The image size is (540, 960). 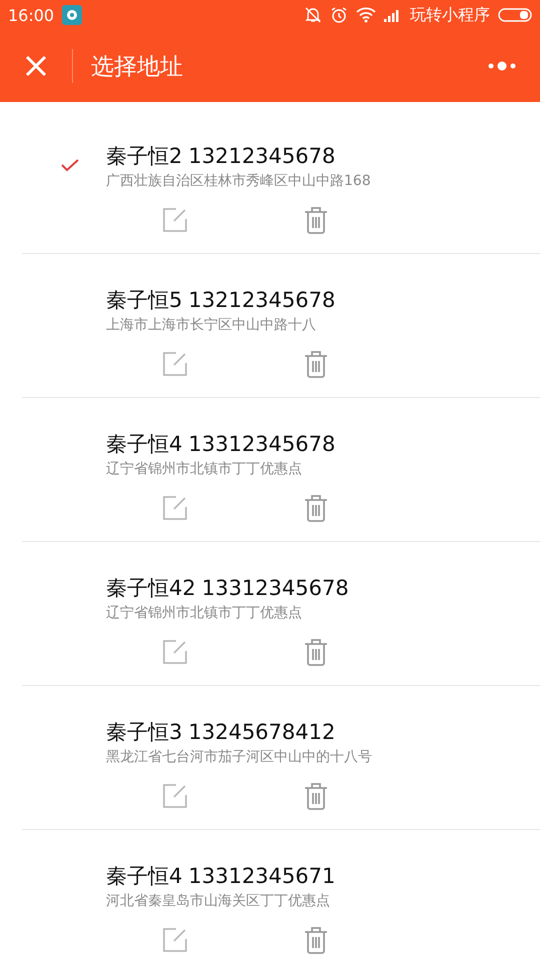 What do you see at coordinates (339, 15) in the screenshot?
I see `alarm-icon` at bounding box center [339, 15].